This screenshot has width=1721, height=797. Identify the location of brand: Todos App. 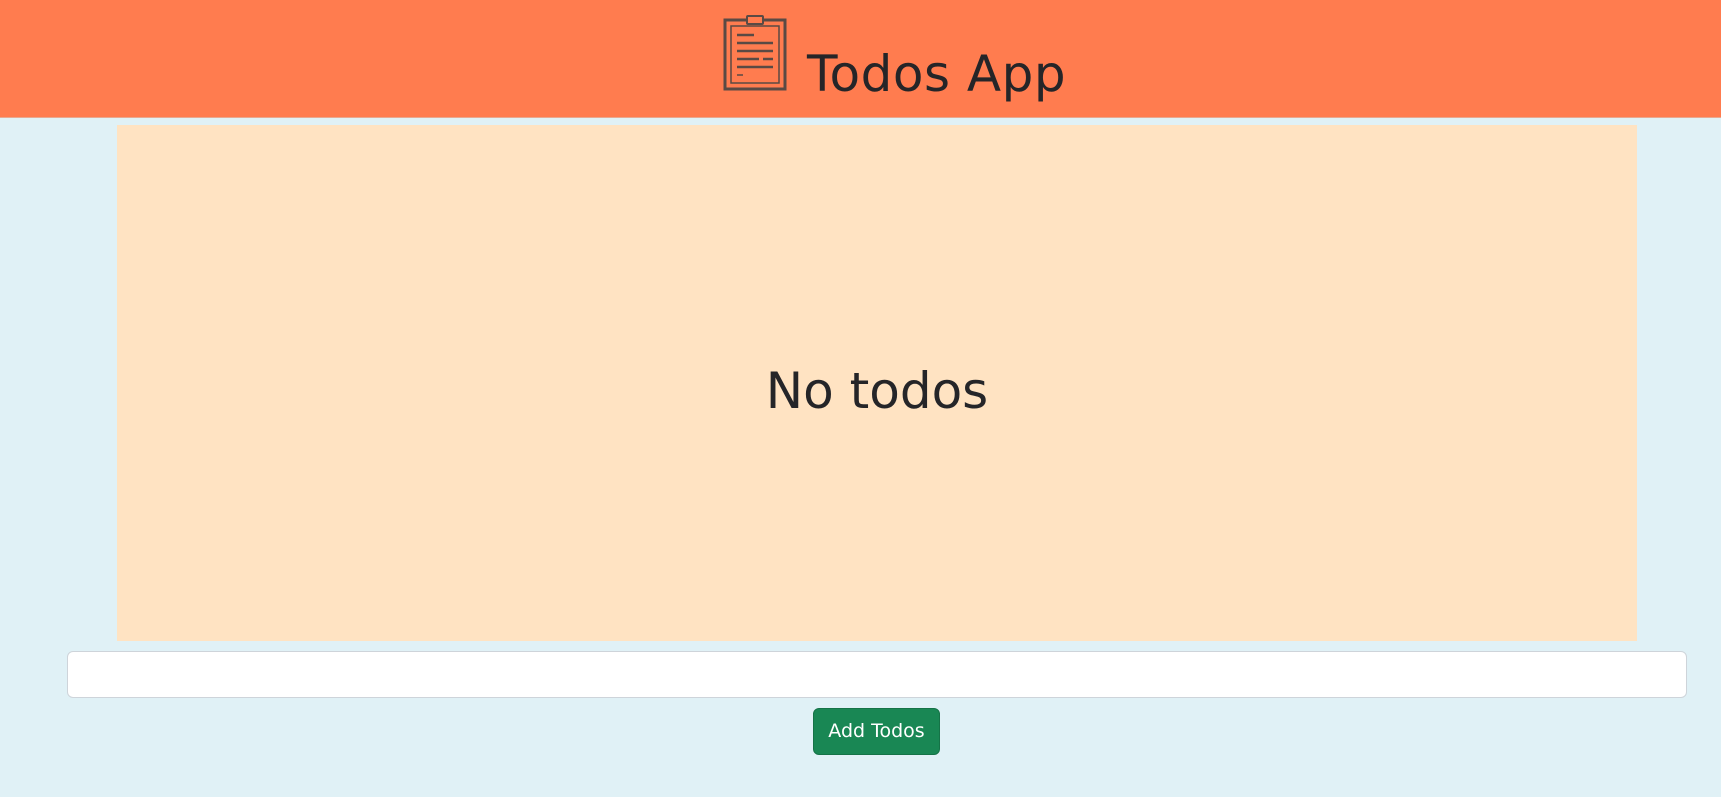
(894, 59).